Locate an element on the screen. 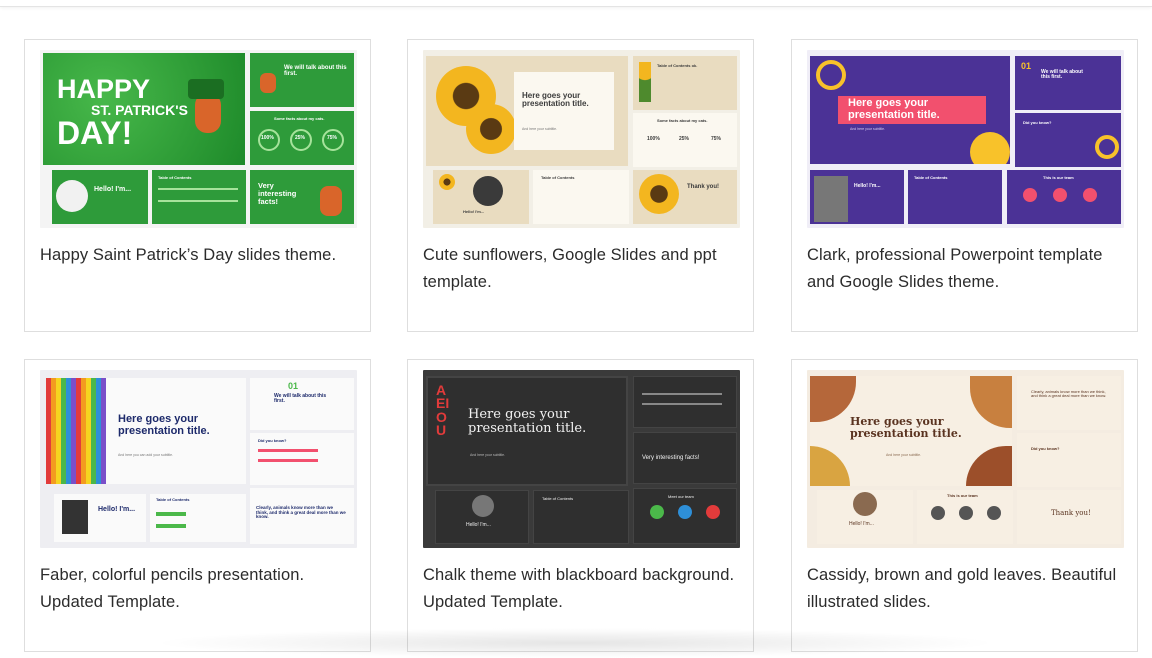 The image size is (1152, 658). slide-preview-text: DAY! is located at coordinates (95, 133).